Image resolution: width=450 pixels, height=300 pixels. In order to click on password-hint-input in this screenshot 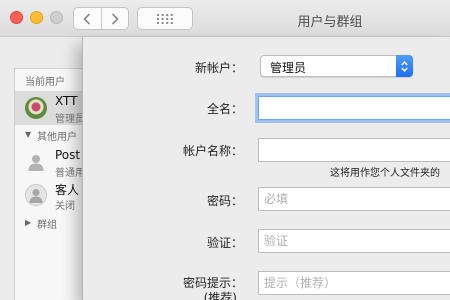, I will do `click(354, 283)`.